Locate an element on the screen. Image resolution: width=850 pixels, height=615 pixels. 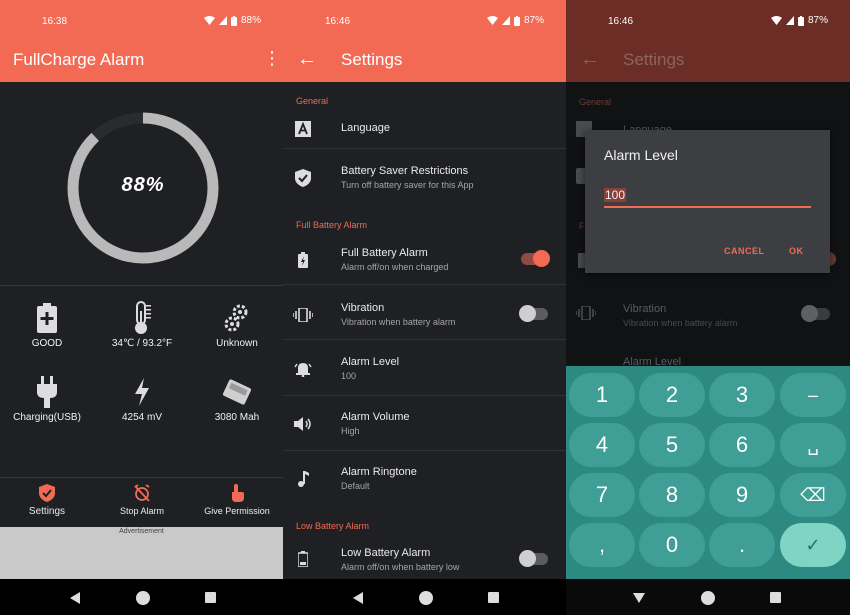
key-3: 3 is located at coordinates (742, 395).